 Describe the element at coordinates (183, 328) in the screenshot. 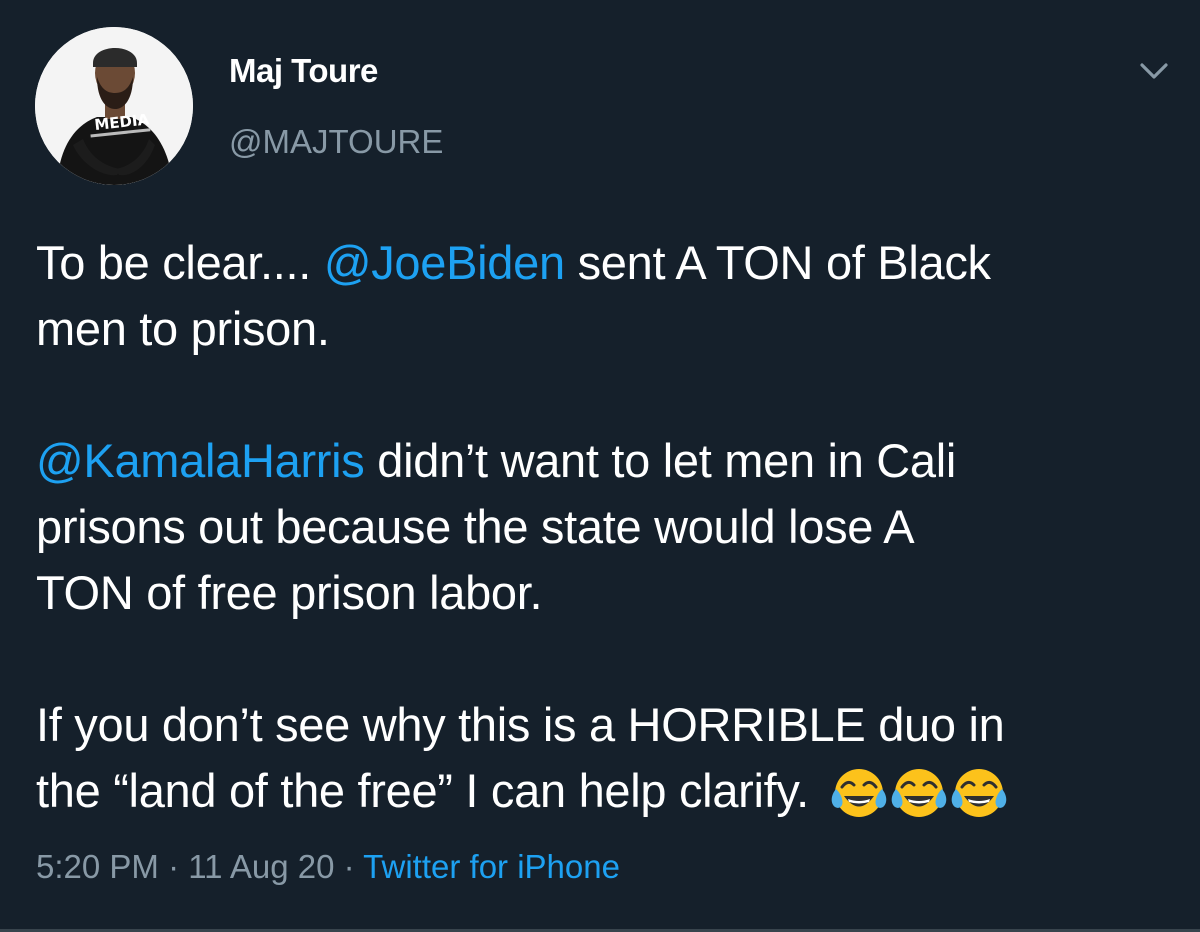

I see `tweet-line: men to prison.` at that location.